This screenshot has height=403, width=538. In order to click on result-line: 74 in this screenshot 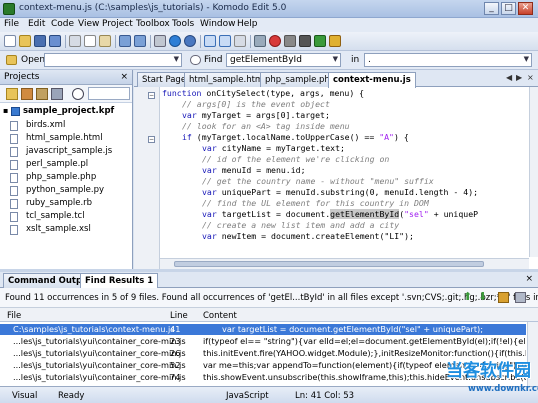, I will do `click(175, 377)`.